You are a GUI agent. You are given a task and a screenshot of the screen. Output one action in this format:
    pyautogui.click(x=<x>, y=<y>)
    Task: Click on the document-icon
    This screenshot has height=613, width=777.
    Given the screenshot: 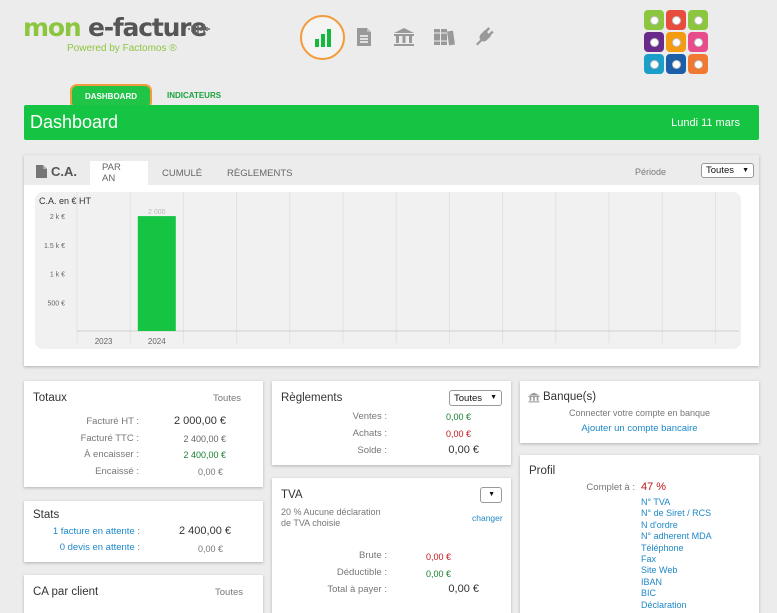 What is the action you would take?
    pyautogui.click(x=364, y=37)
    